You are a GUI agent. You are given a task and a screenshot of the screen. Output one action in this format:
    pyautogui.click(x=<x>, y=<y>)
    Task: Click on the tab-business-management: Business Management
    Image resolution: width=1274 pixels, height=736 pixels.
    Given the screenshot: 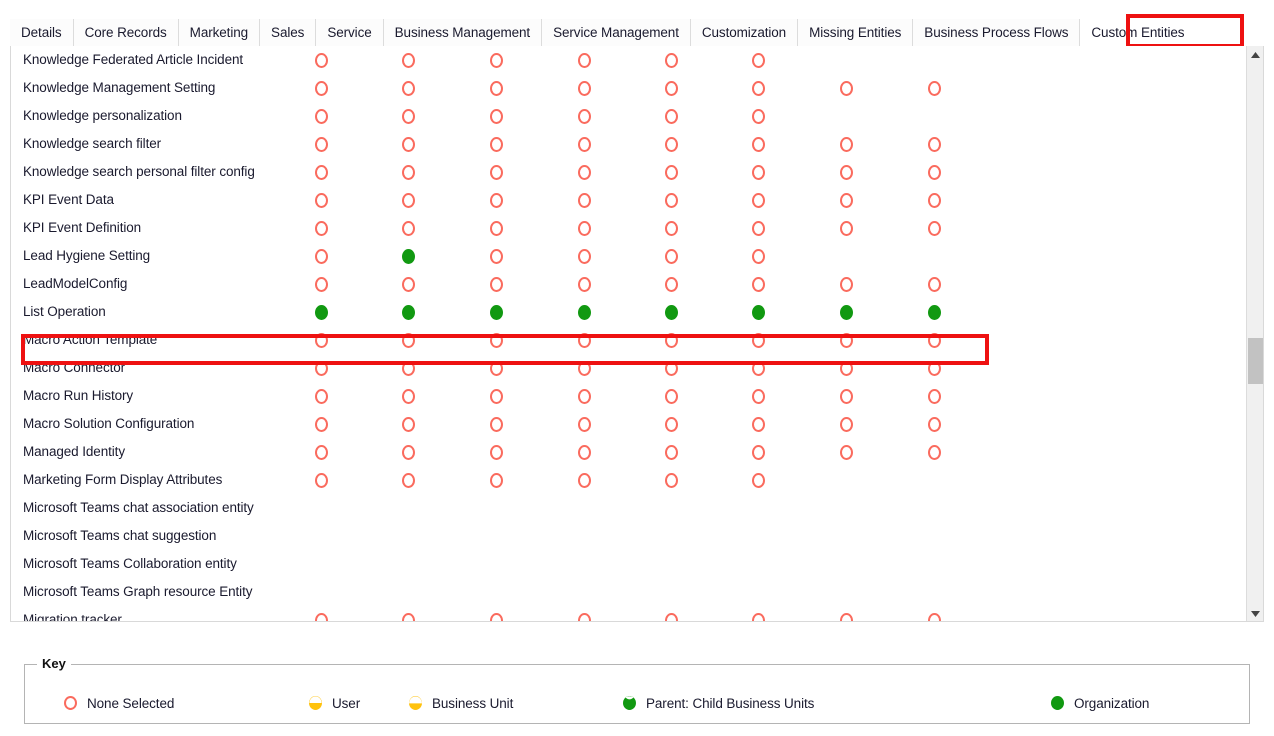 What is the action you would take?
    pyautogui.click(x=463, y=32)
    